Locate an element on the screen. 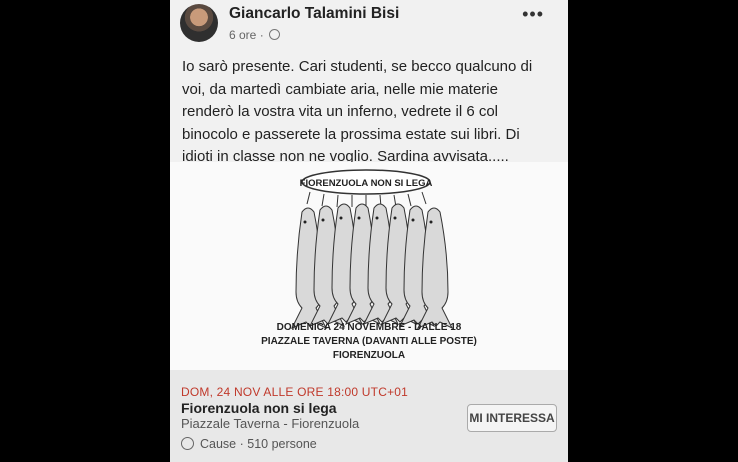 This screenshot has width=738, height=462. post-meta: 6 ore · is located at coordinates (255, 35).